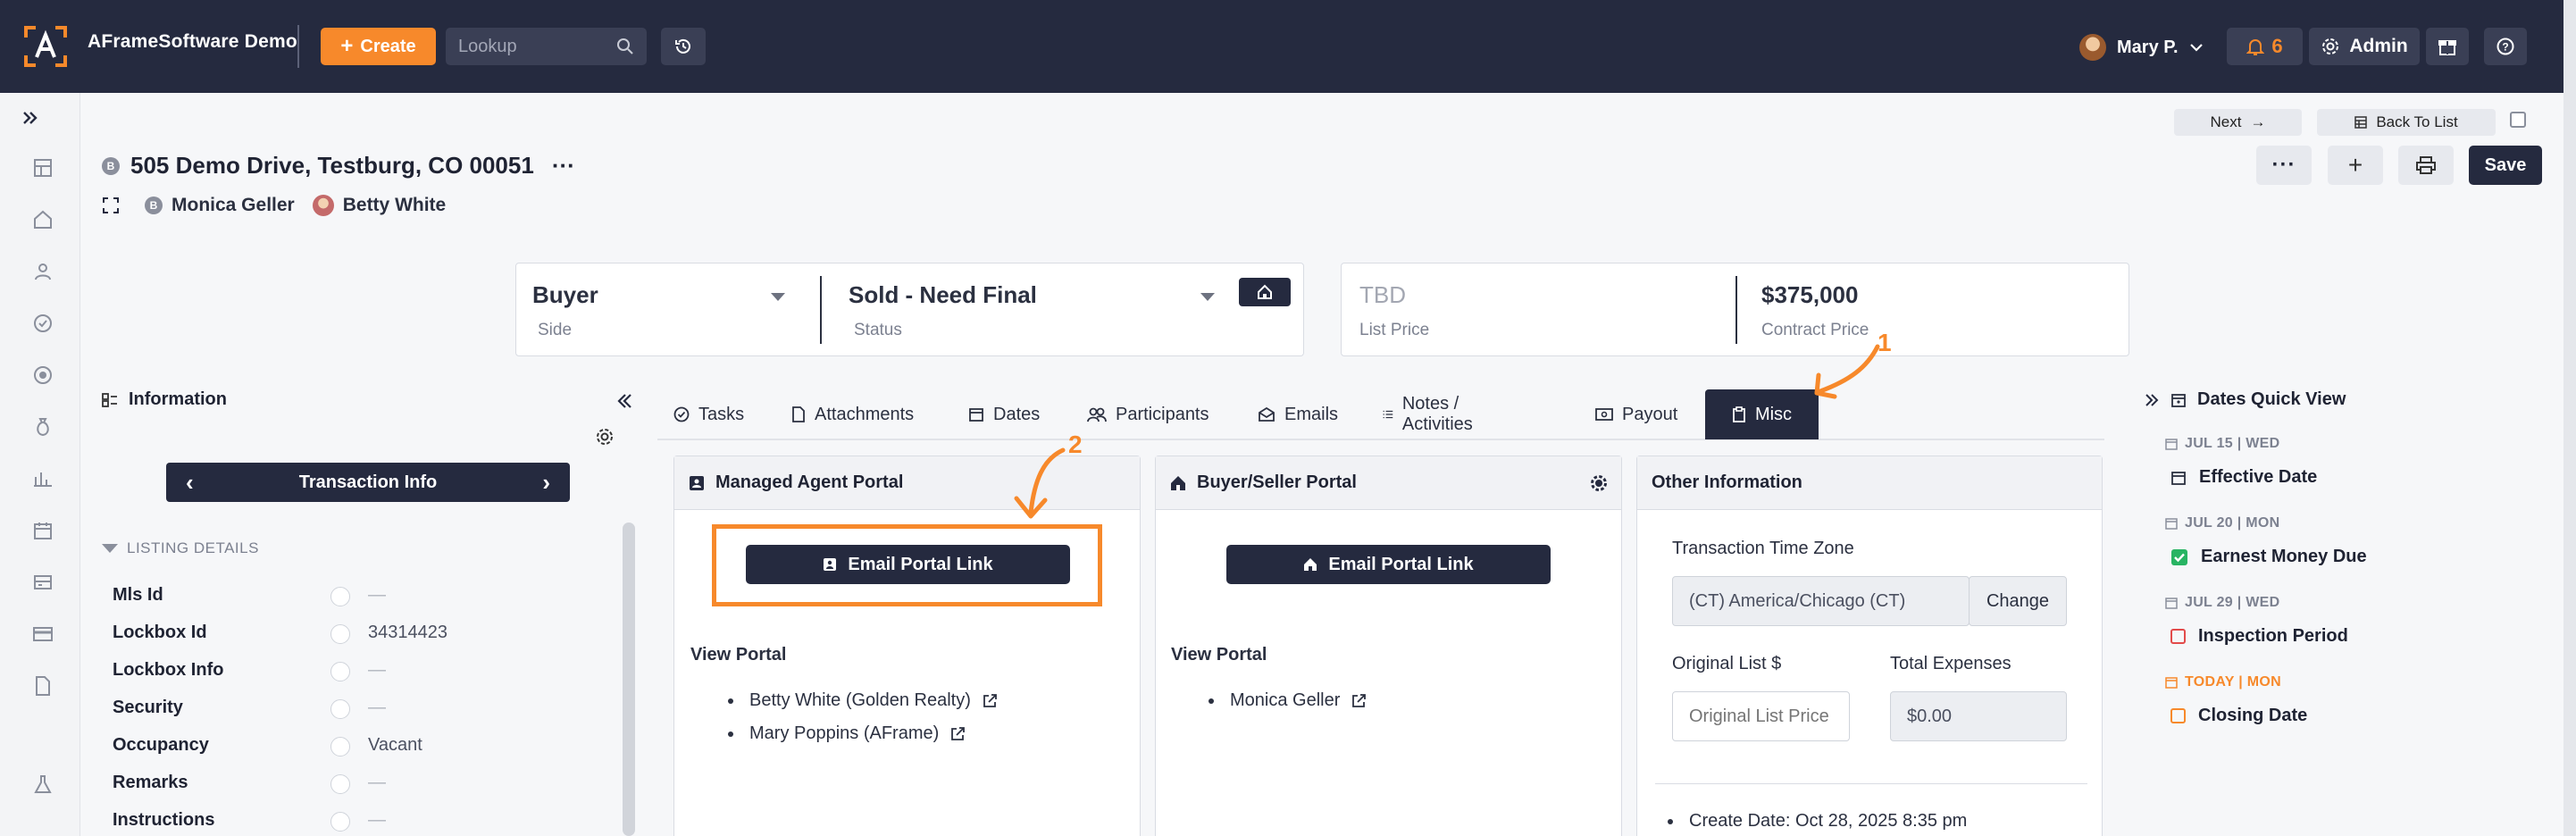 This screenshot has width=2576, height=836. I want to click on listing-details-header: LISTING DETAILS, so click(180, 548).